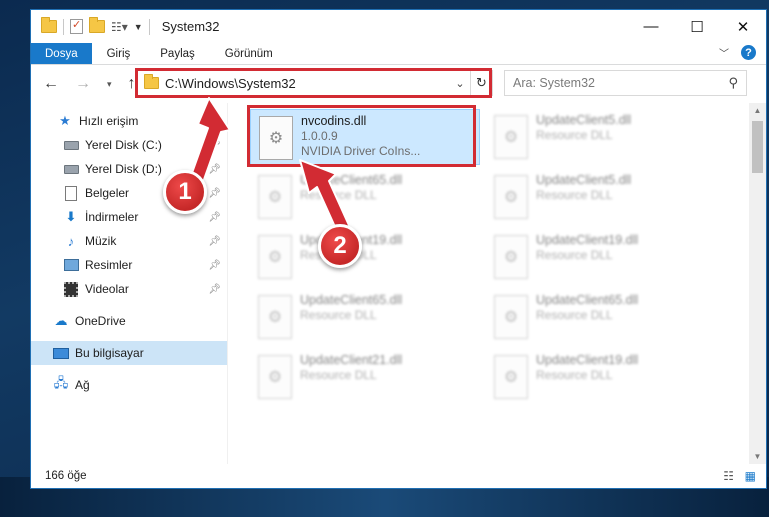 Image resolution: width=769 pixels, height=517 pixels. What do you see at coordinates (743, 26) in the screenshot?
I see `close-button: ✕` at bounding box center [743, 26].